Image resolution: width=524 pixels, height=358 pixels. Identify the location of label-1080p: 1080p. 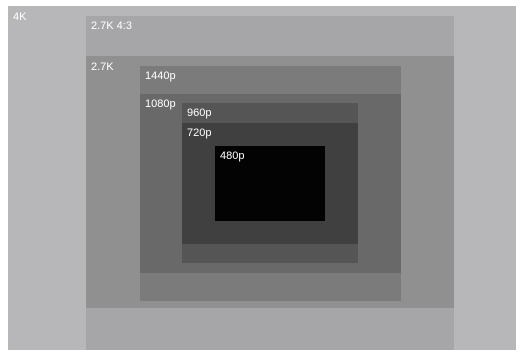
(160, 104).